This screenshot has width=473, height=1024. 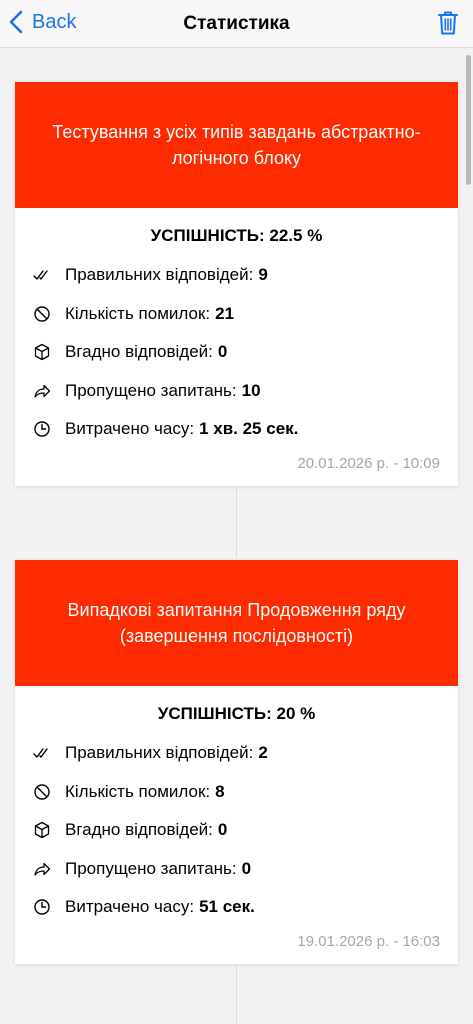 I want to click on stat-row-time: Витрачено часу: 1 хв. 25 сек., so click(x=236, y=429).